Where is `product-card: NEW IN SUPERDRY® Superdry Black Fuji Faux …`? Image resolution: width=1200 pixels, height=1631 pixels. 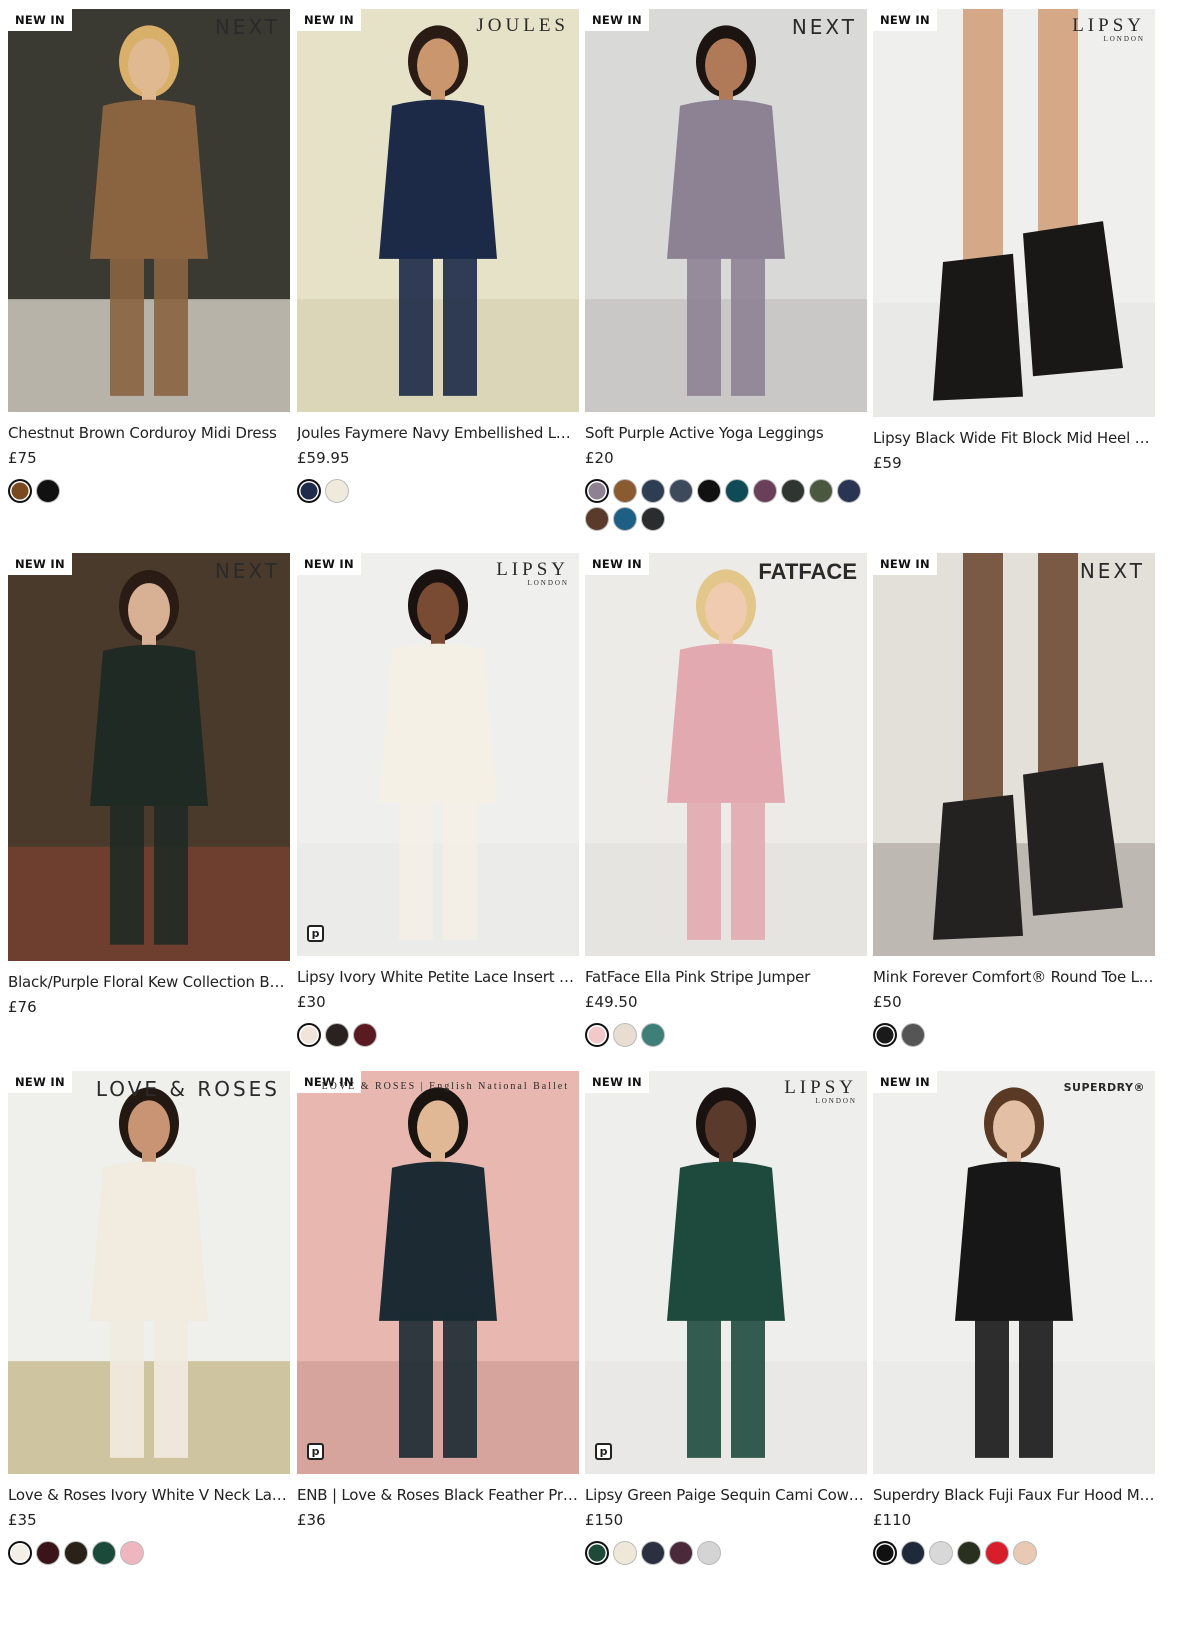 product-card: NEW IN SUPERDRY® Superdry Black Fuji Faux … is located at coordinates (1014, 1351).